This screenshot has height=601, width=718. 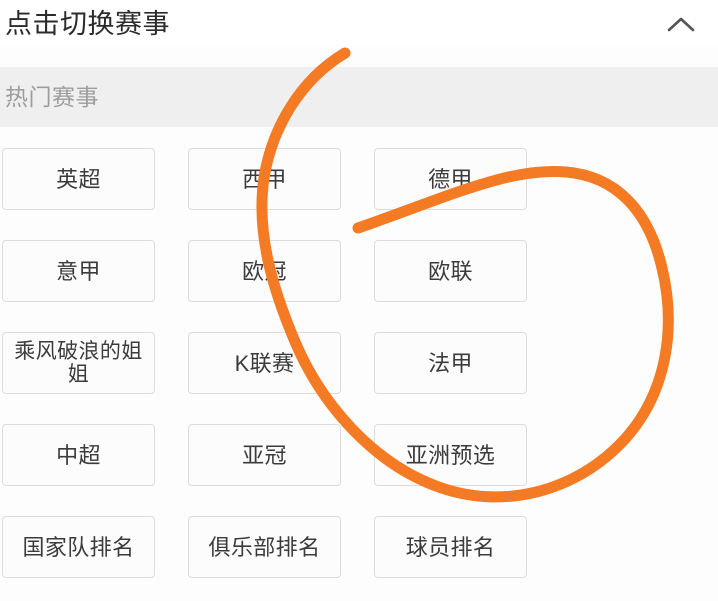 I want to click on league-chip: 德甲, so click(x=450, y=179).